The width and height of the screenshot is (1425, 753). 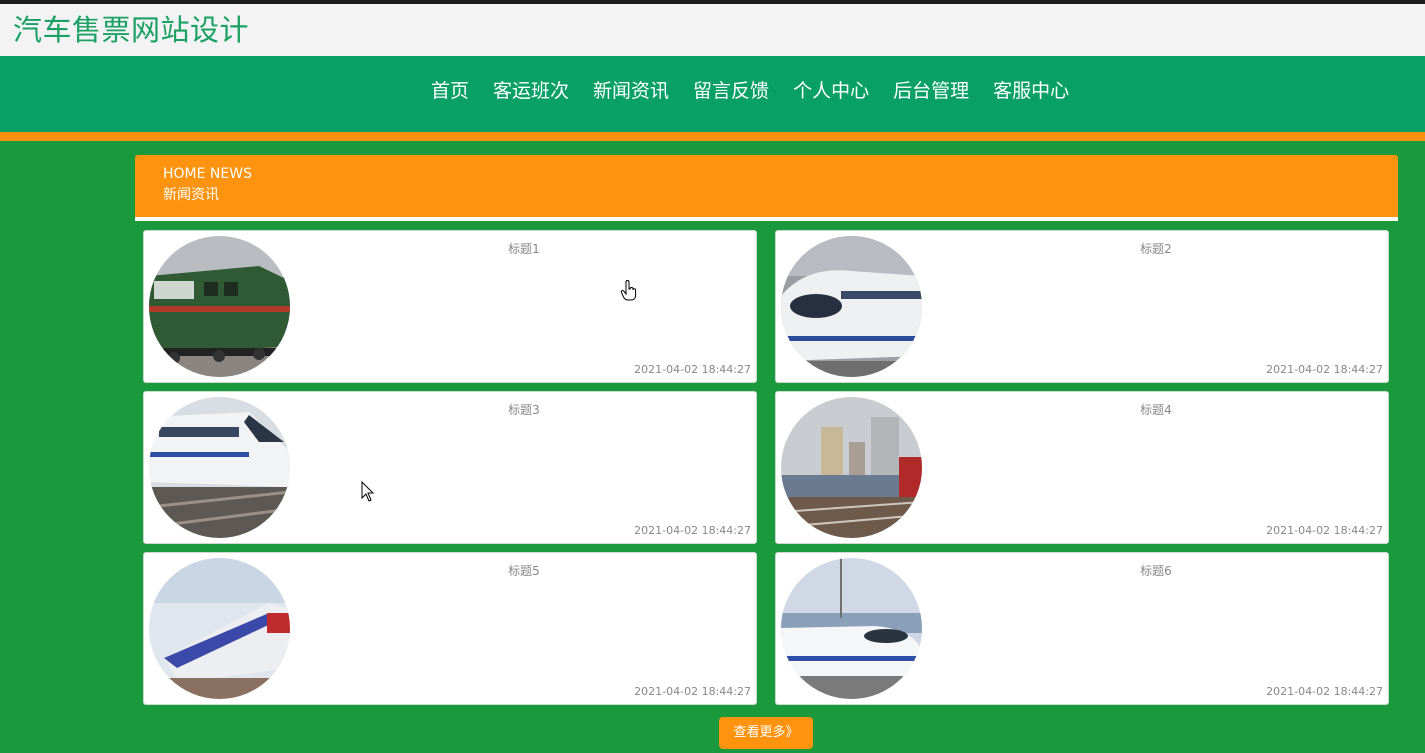 What do you see at coordinates (219, 306) in the screenshot?
I see `green-locomotive-photo` at bounding box center [219, 306].